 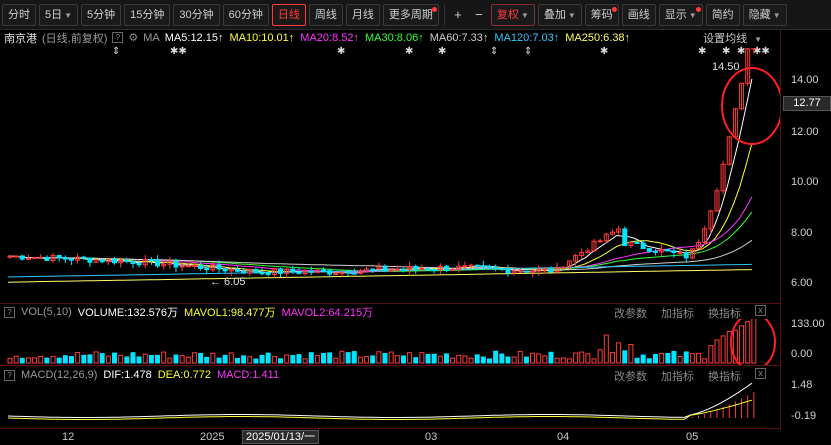 I want to click on macd-chart, so click(x=390, y=405).